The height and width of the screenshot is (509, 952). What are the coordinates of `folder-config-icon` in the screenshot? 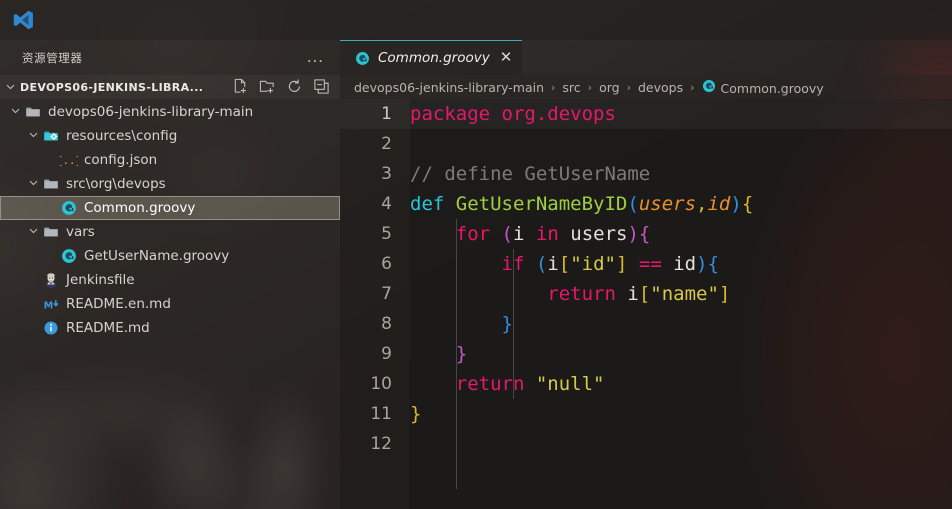 It's located at (51, 136).